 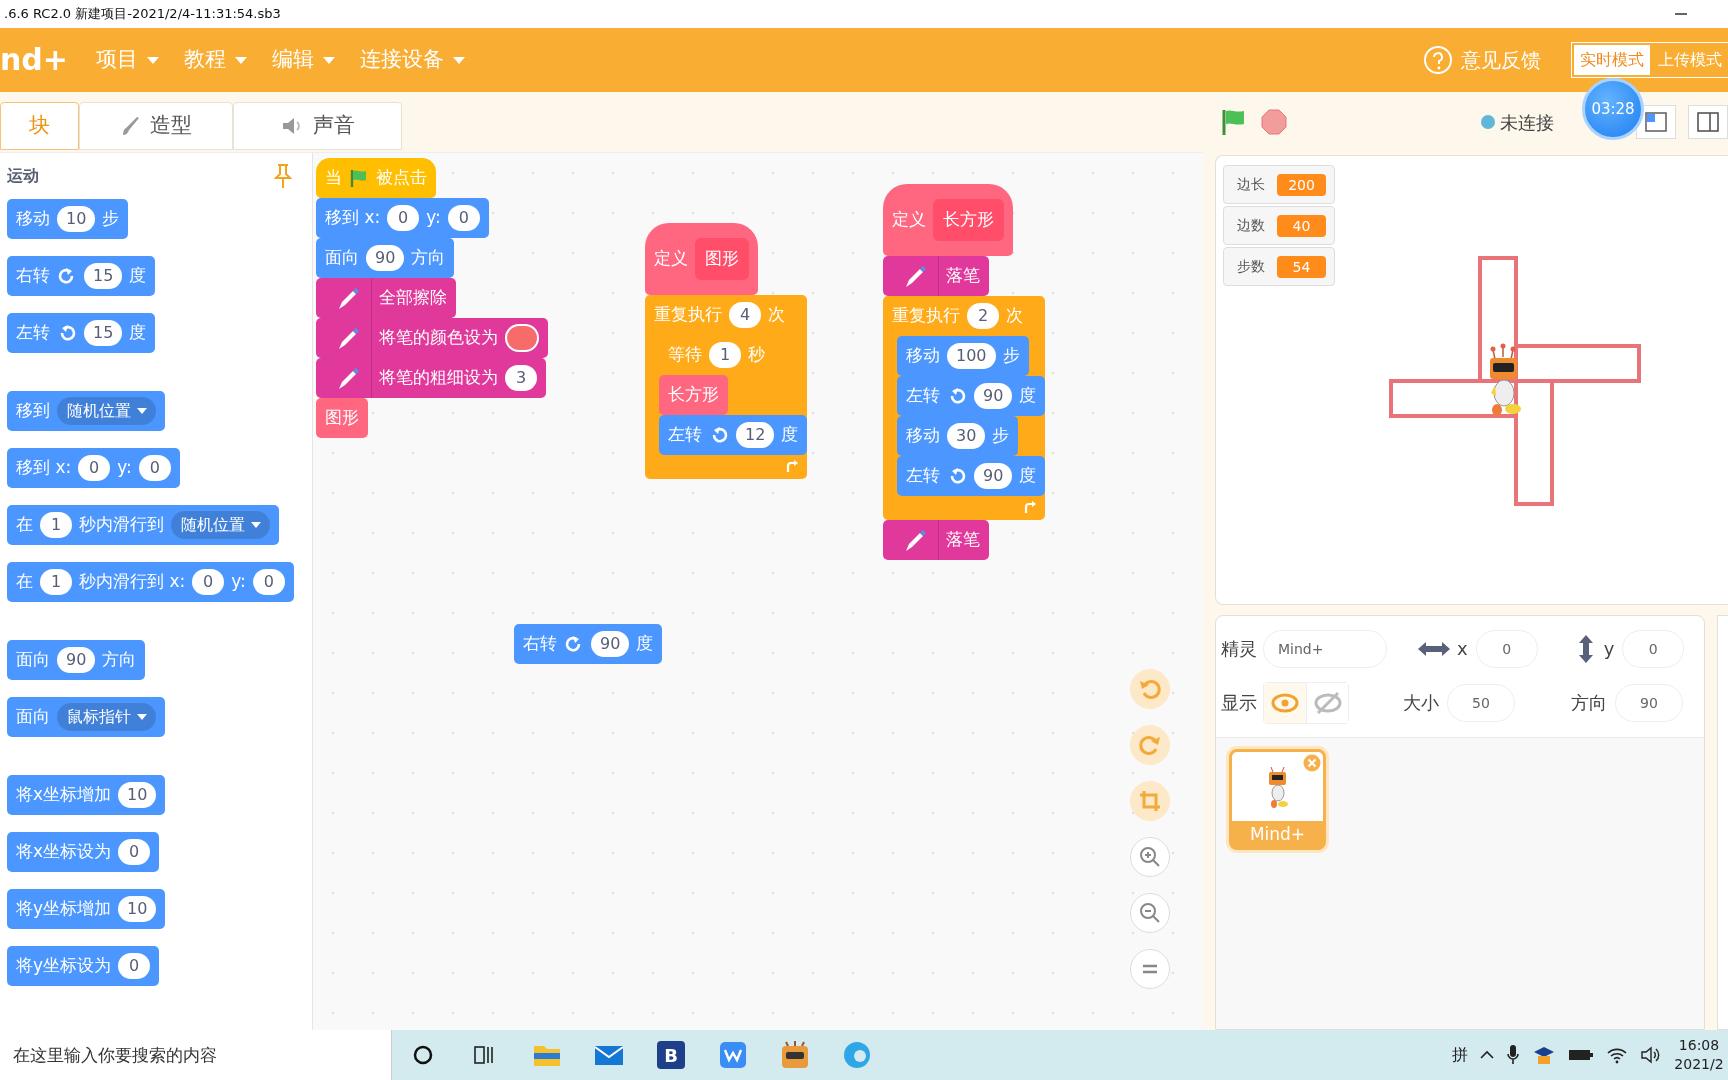 What do you see at coordinates (86, 909) in the screenshot?
I see `code-block: 将y坐标增加 10` at bounding box center [86, 909].